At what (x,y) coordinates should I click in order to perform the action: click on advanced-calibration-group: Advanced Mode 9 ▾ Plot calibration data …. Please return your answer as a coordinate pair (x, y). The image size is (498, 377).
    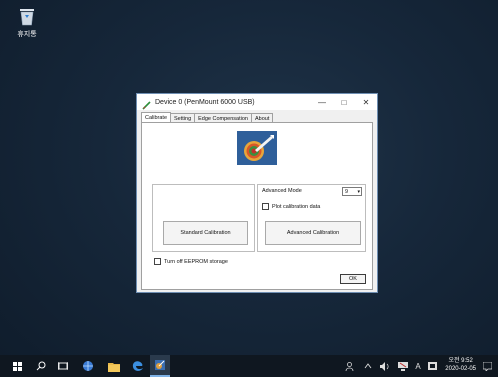
    Looking at the image, I should click on (311, 218).